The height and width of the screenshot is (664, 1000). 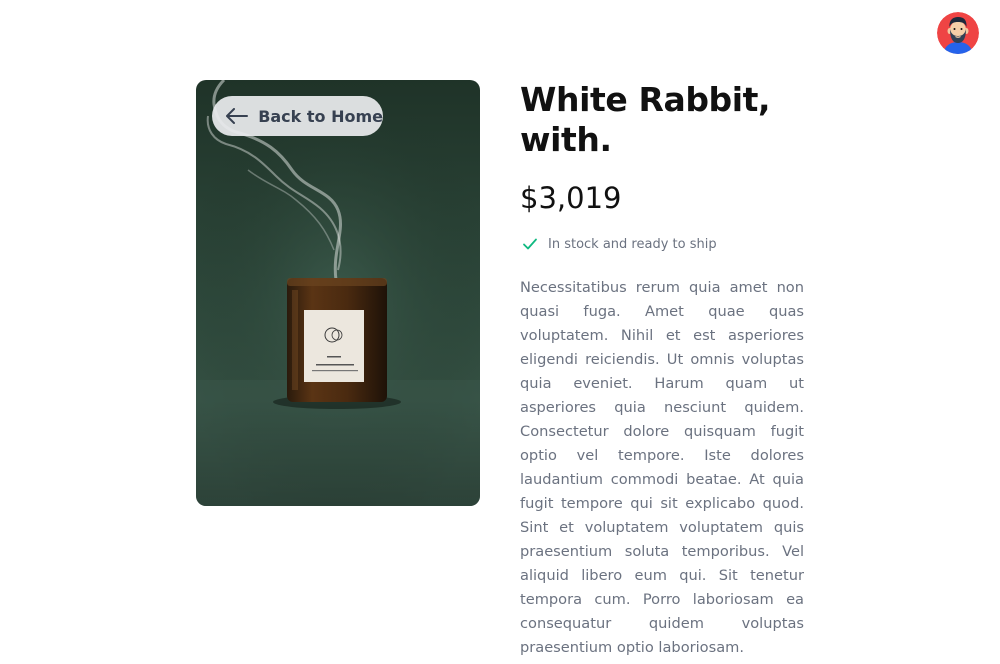 I want to click on stock-status: In stock and ready to ship, so click(x=662, y=244).